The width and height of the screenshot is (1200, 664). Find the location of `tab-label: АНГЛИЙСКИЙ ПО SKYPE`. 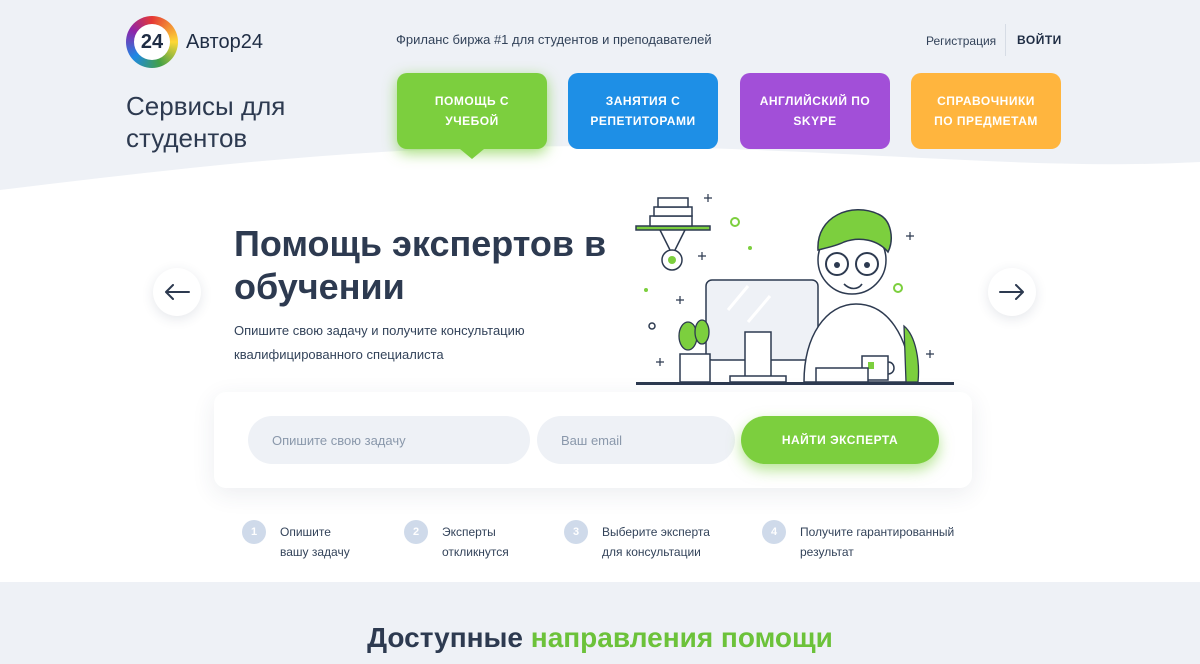

tab-label: АНГЛИЙСКИЙ ПО SKYPE is located at coordinates (815, 111).